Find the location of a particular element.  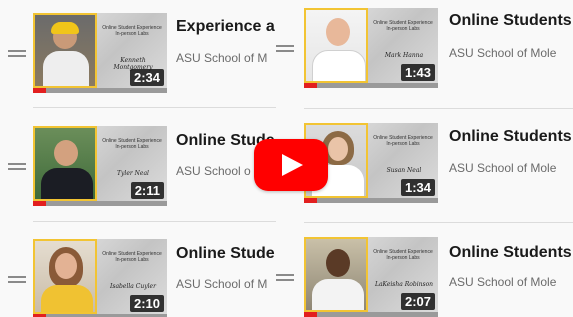

presenter-signature: Isabella Cuyler is located at coordinates (133, 286).